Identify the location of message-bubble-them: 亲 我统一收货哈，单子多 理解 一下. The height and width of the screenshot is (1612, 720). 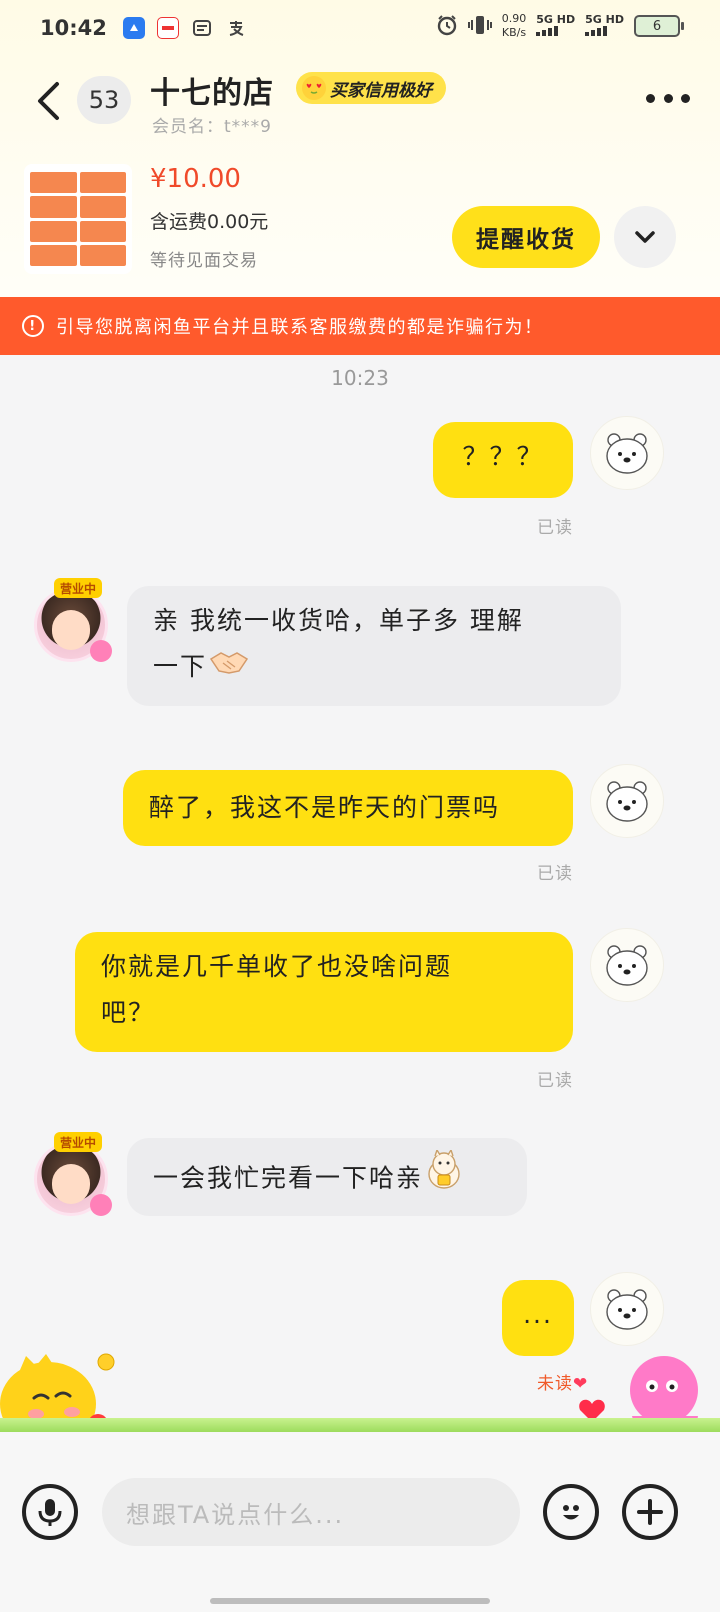
(374, 646).